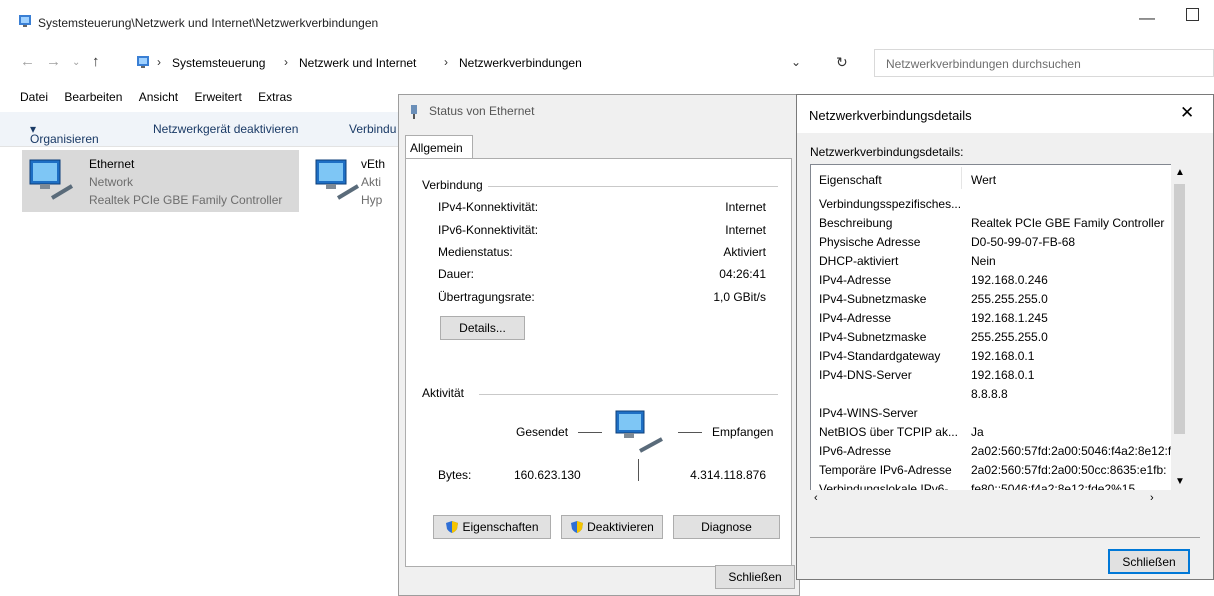 This screenshot has width=1214, height=596. Describe the element at coordinates (443, 393) in the screenshot. I see `group-header-activity: Aktivität` at that location.